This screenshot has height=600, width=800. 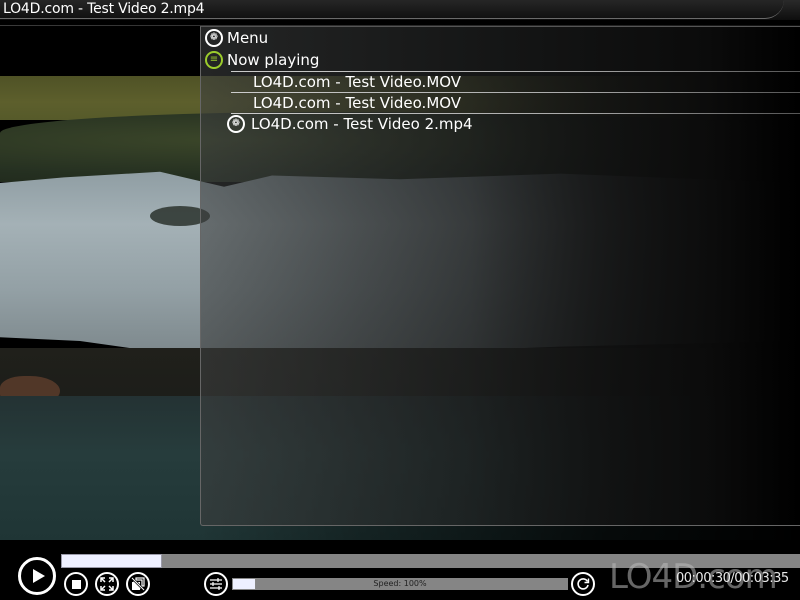 I want to click on playlist-item-label: LO4D.com - Test Video 2.mp4, so click(x=362, y=124).